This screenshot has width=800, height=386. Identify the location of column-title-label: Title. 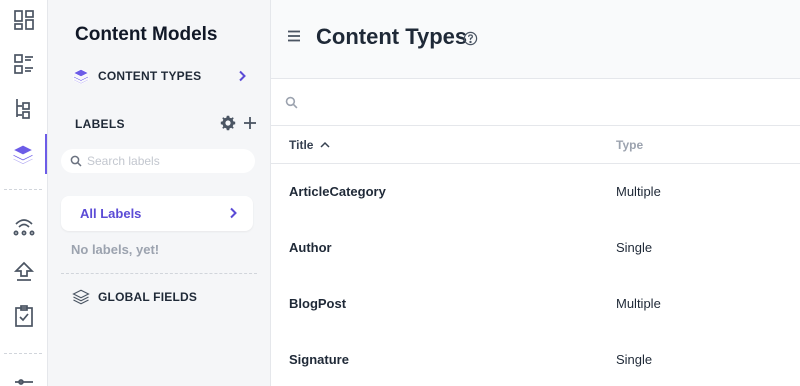
(301, 145).